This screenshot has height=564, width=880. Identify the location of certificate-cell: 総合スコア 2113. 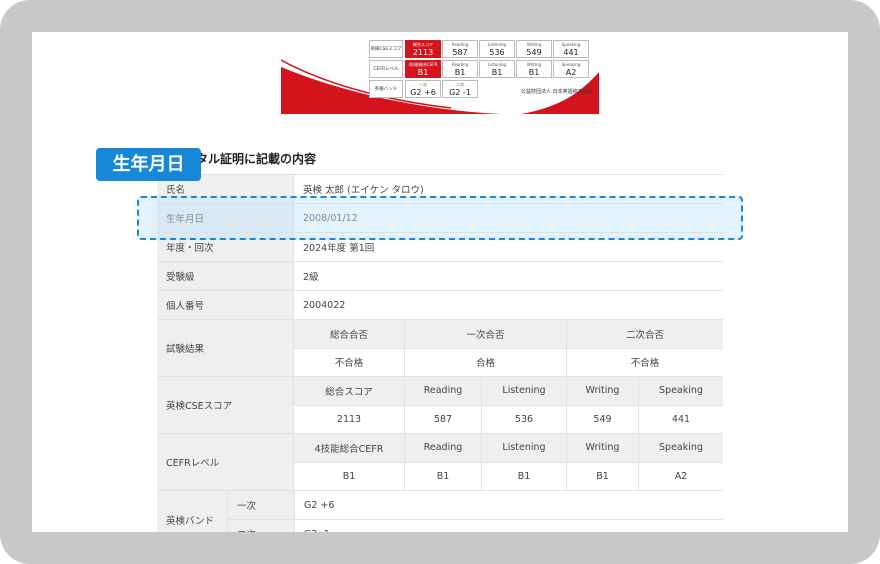
(423, 49).